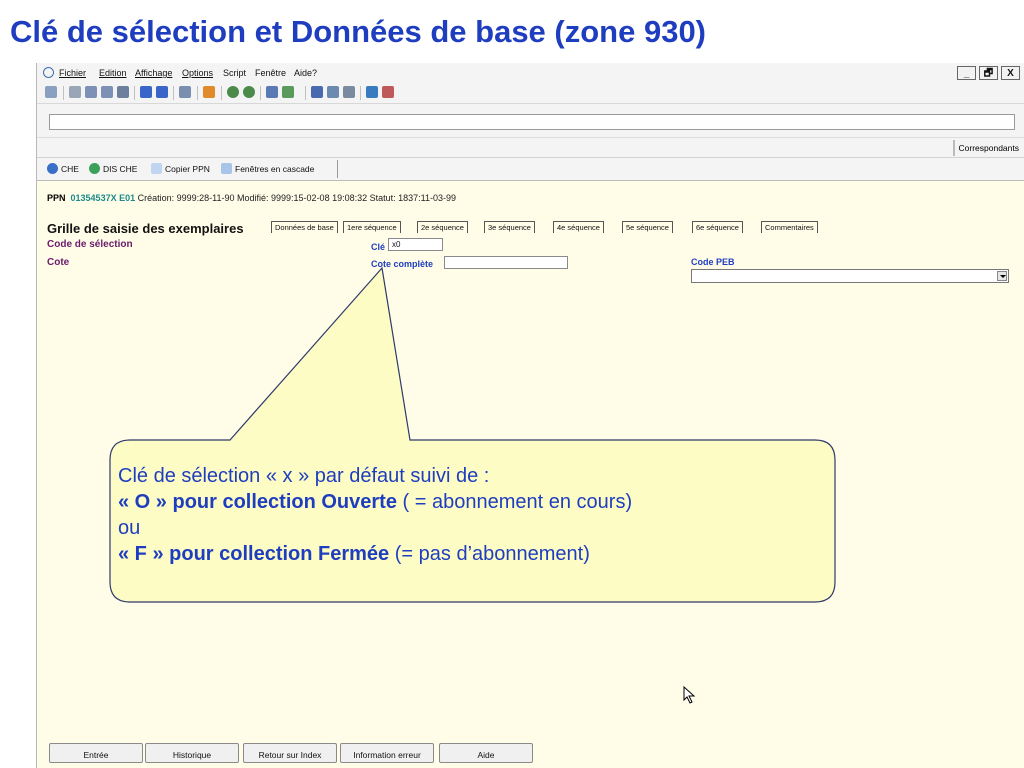 This screenshot has height=768, width=1024. I want to click on callout-open-bold: « O » pour collection Ouverte, so click(257, 502).